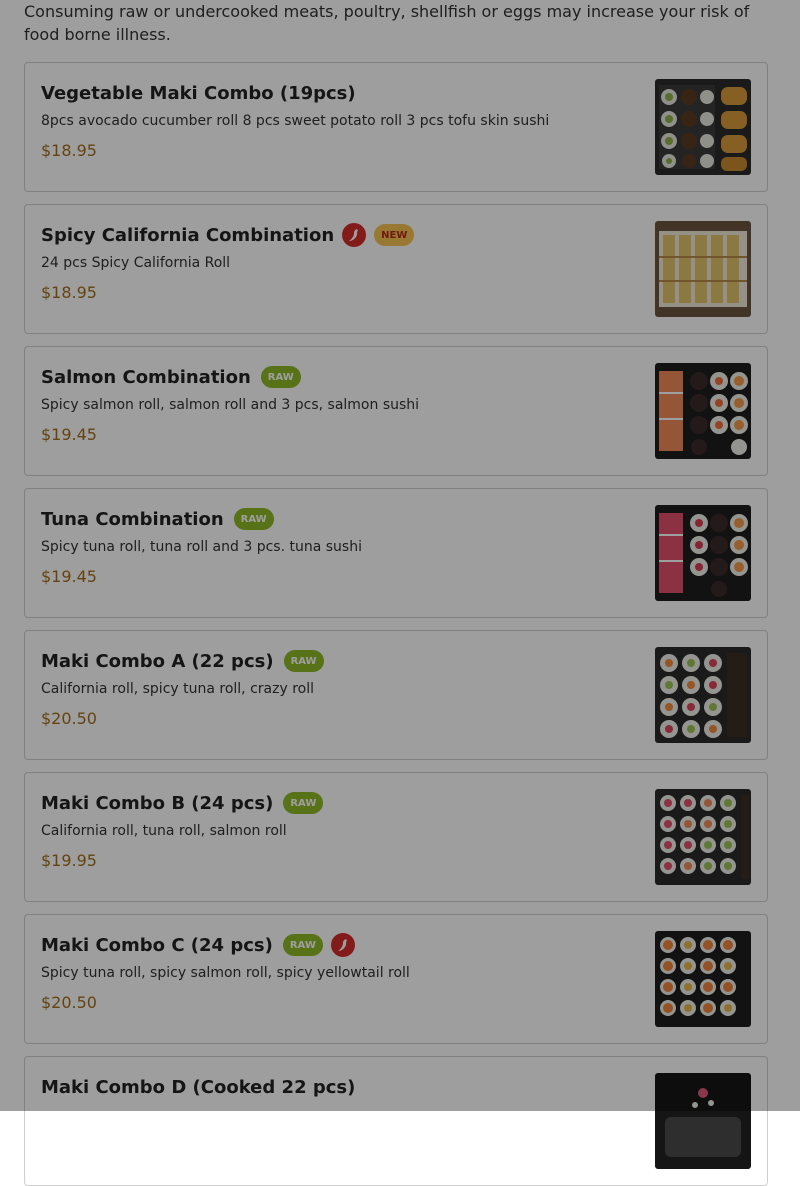 This screenshot has width=800, height=1186. Describe the element at coordinates (157, 945) in the screenshot. I see `item-title: Maki Combo C (24 pcs)` at that location.